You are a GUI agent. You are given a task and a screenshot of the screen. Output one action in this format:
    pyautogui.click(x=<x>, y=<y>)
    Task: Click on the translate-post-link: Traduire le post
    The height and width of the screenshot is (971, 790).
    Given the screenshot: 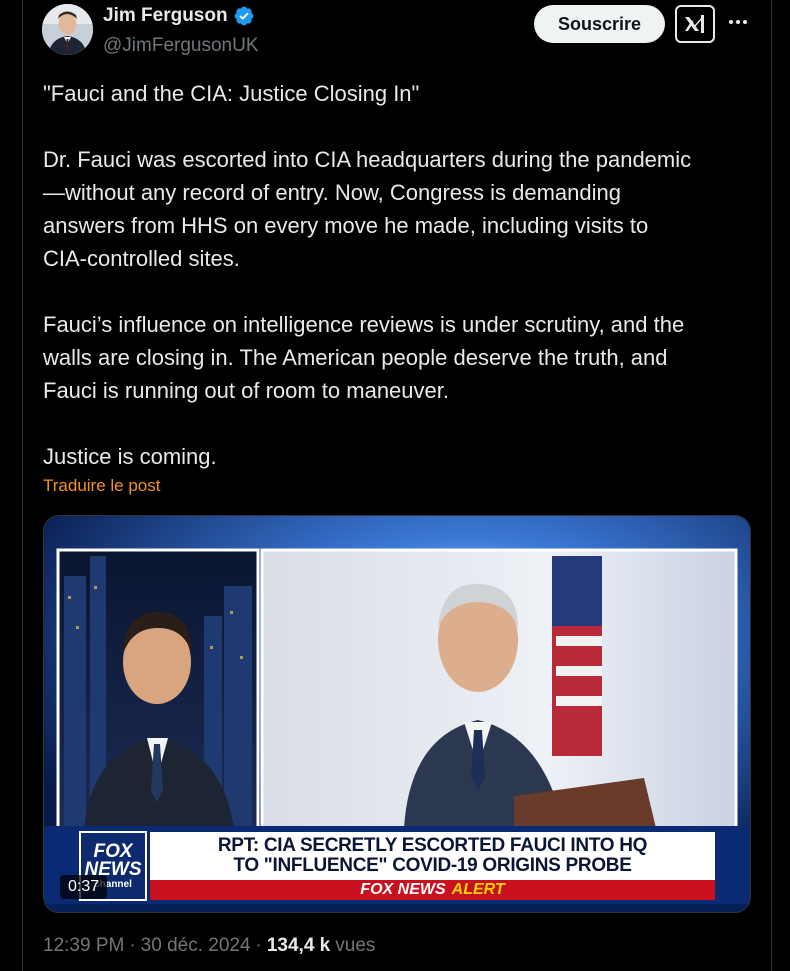 What is the action you would take?
    pyautogui.click(x=101, y=486)
    